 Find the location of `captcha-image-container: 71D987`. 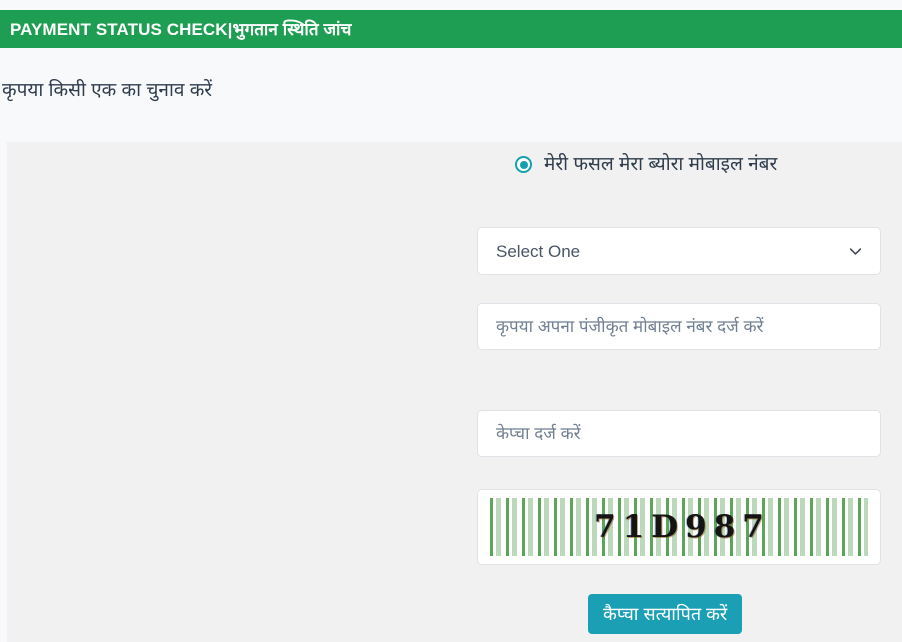

captcha-image-container: 71D987 is located at coordinates (679, 527).